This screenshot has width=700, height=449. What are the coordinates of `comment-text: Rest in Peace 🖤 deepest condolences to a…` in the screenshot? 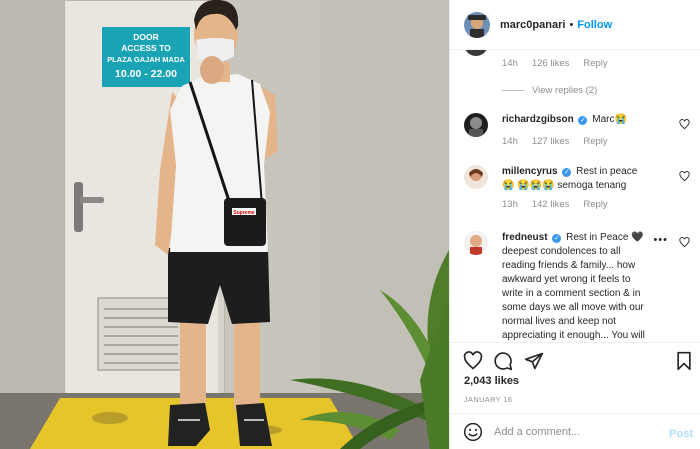 It's located at (573, 286).